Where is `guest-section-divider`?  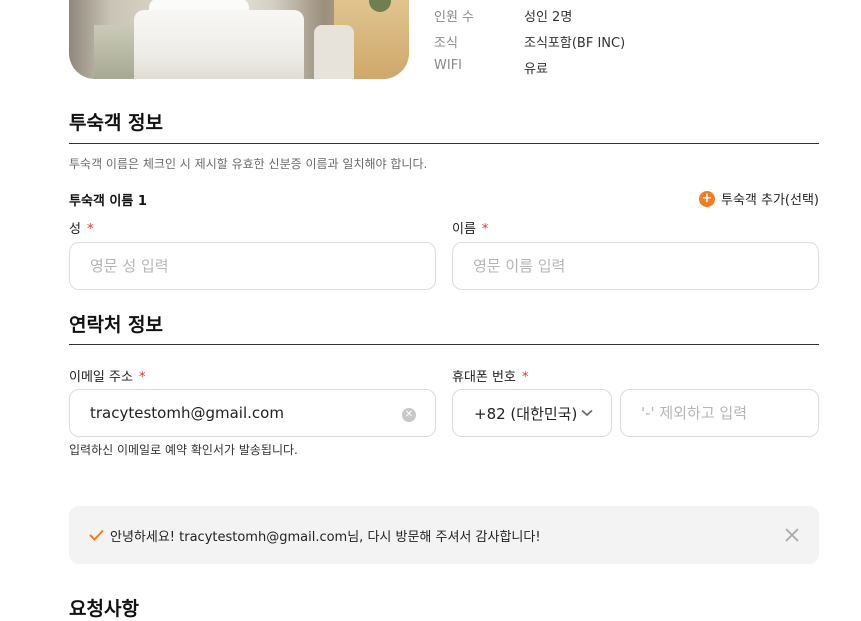
guest-section-divider is located at coordinates (444, 143).